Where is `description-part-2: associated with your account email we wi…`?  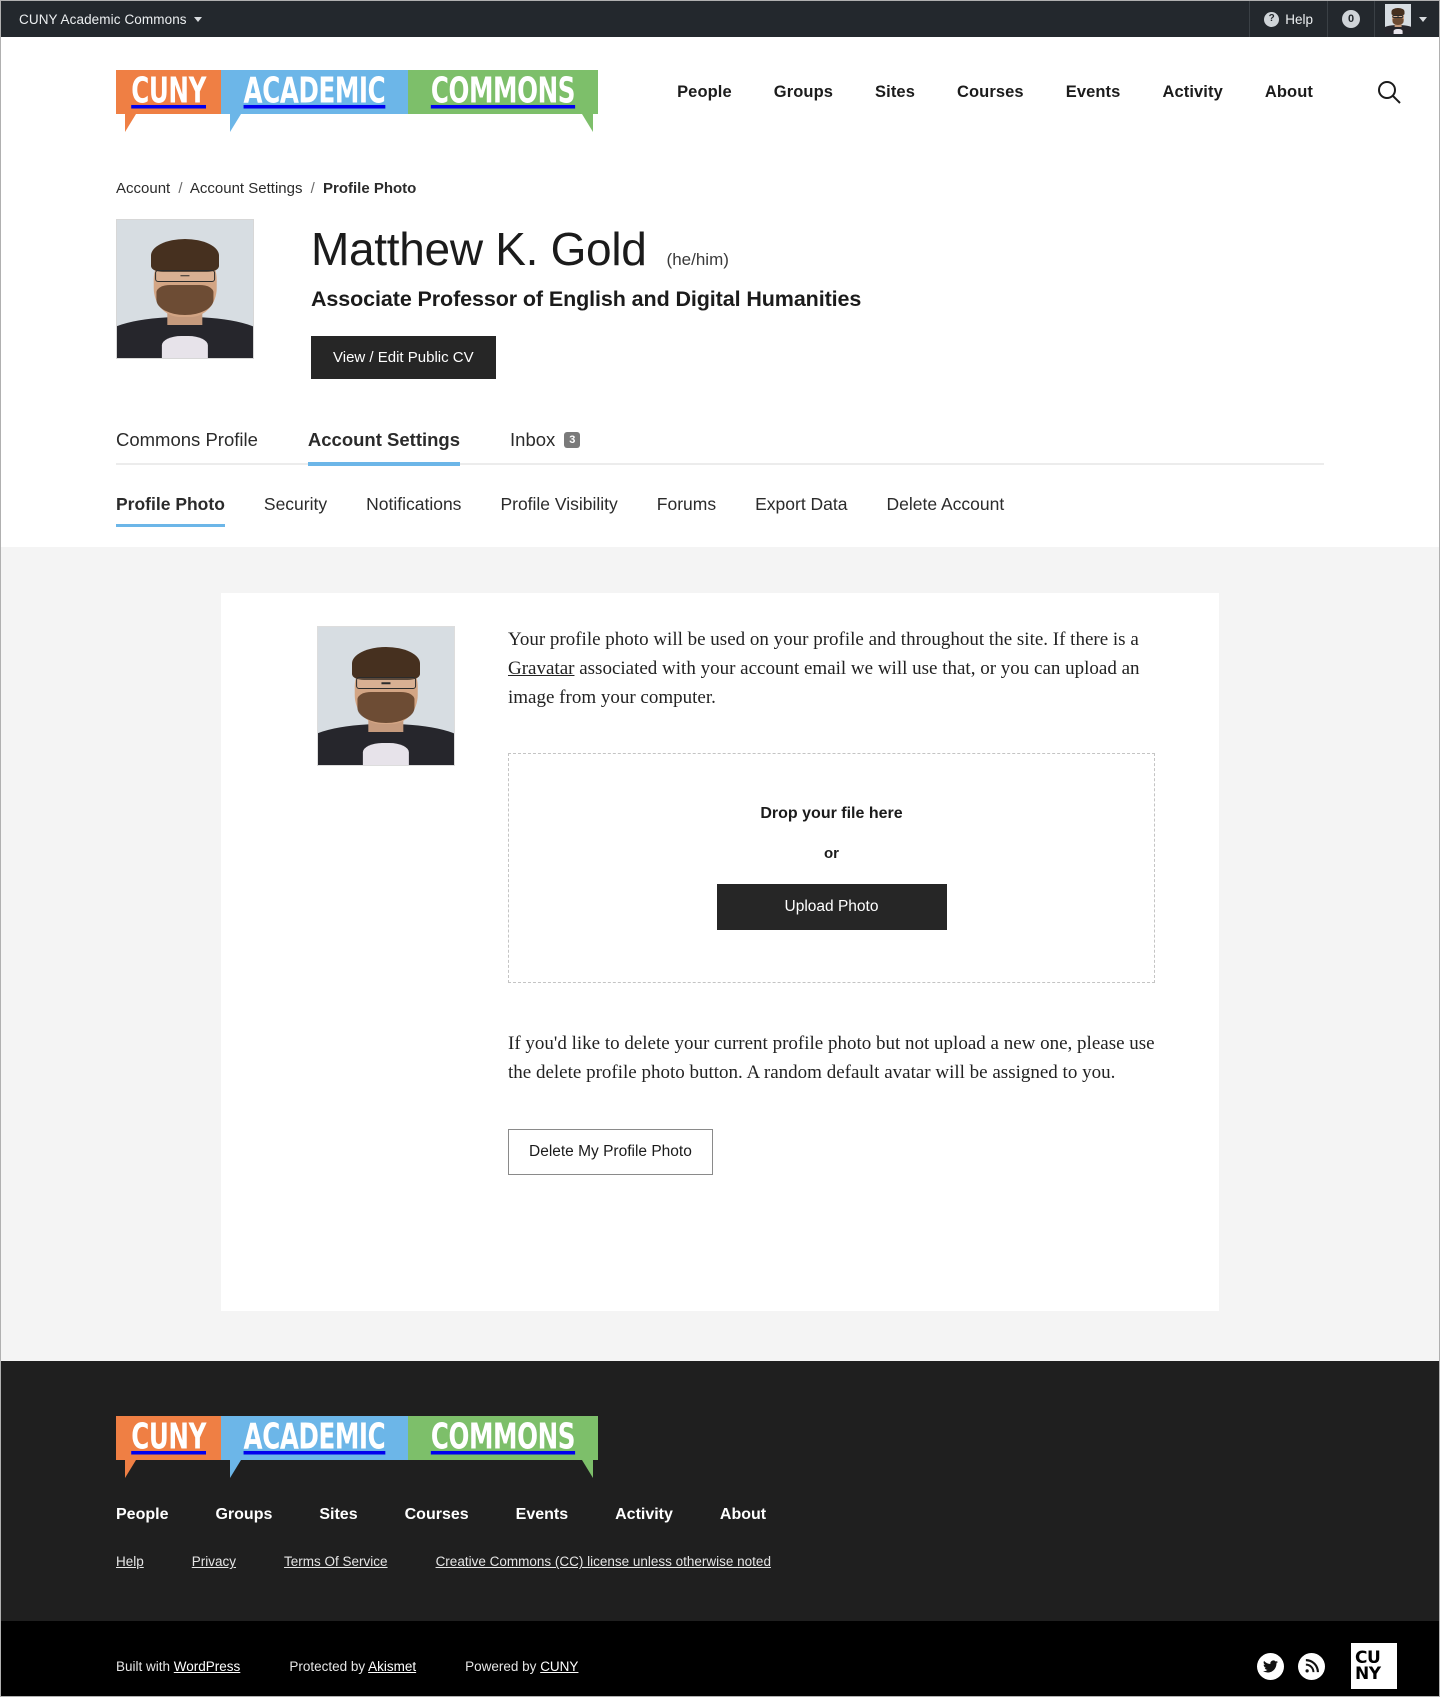
description-part-2: associated with your account email we wi… is located at coordinates (824, 683).